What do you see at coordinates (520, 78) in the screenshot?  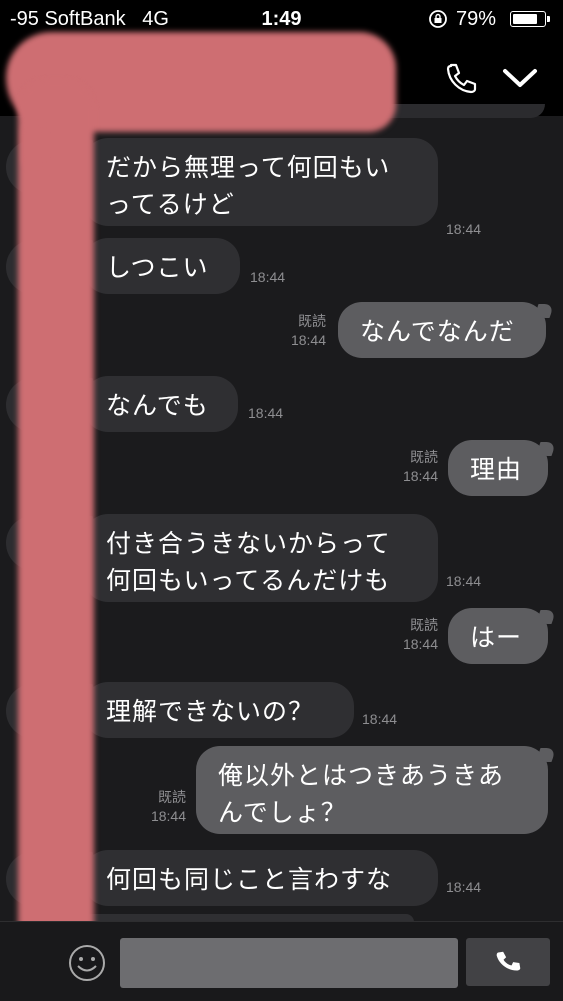 I see `chevron-down-icon` at bounding box center [520, 78].